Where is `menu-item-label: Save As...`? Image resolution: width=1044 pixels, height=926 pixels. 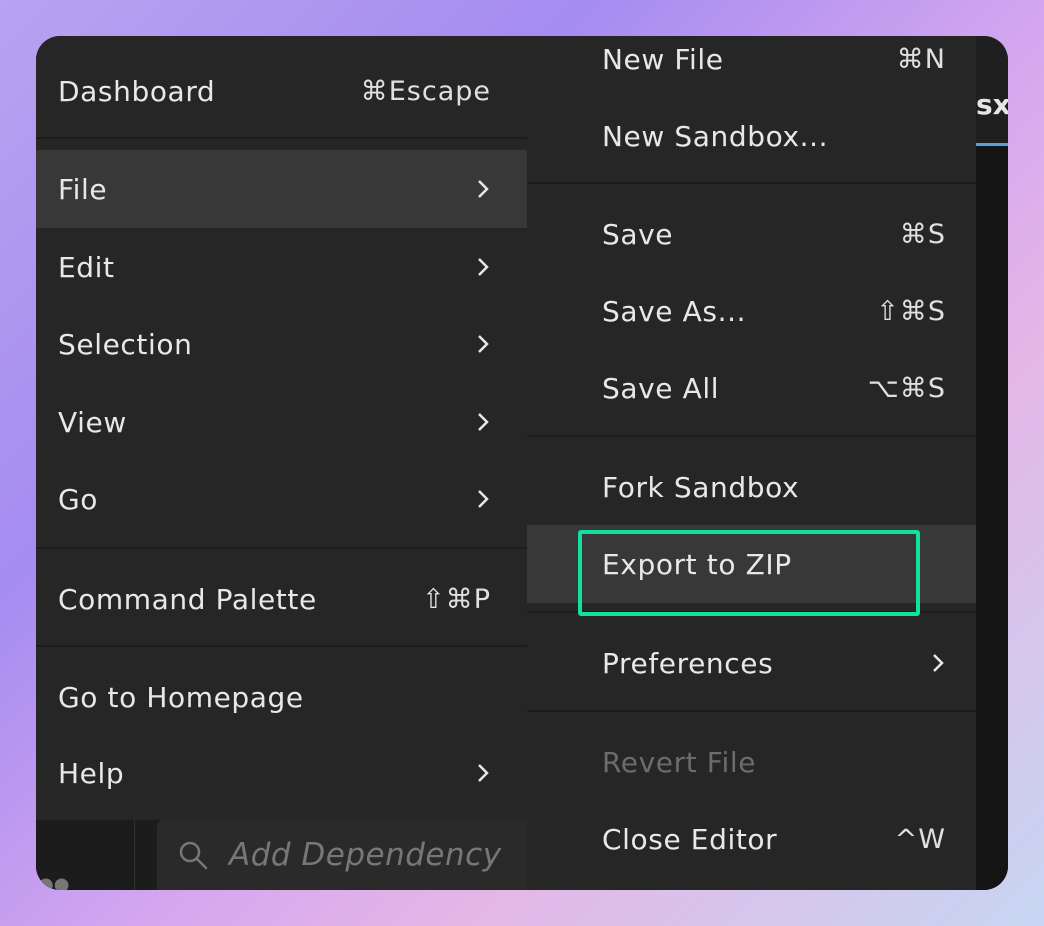 menu-item-label: Save As... is located at coordinates (674, 311).